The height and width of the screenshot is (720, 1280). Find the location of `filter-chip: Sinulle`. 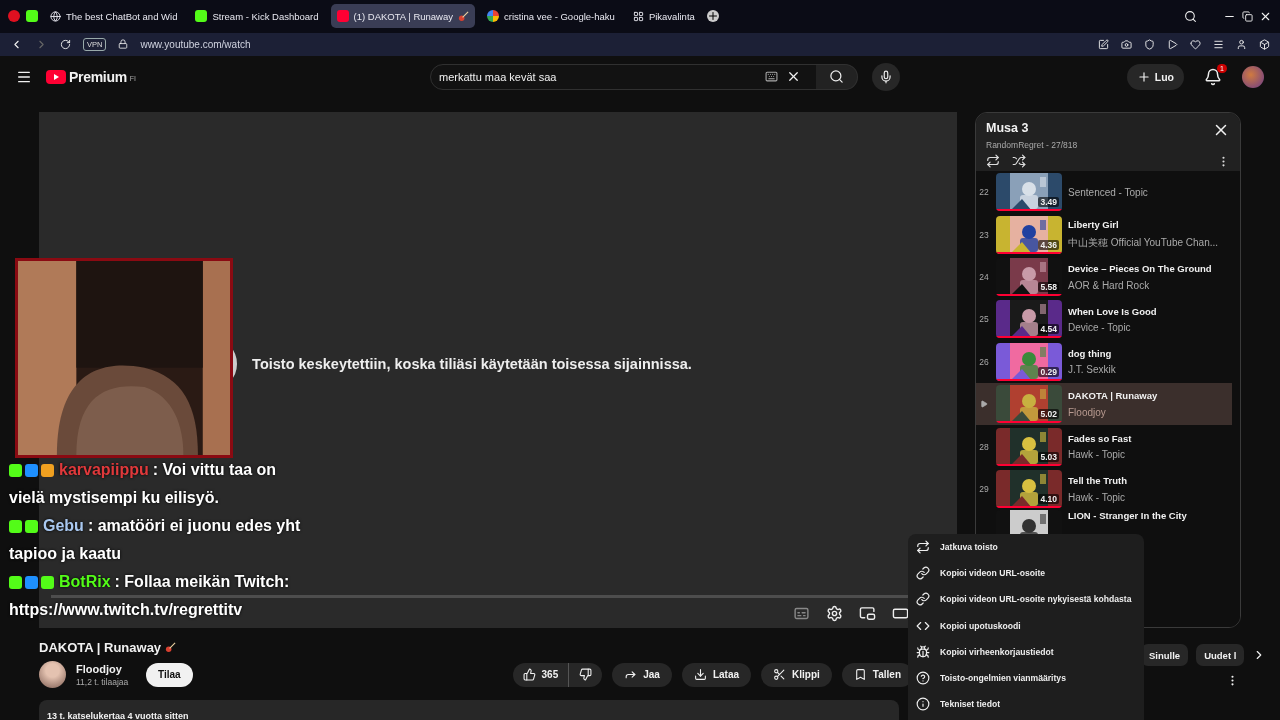

filter-chip: Sinulle is located at coordinates (1165, 655).